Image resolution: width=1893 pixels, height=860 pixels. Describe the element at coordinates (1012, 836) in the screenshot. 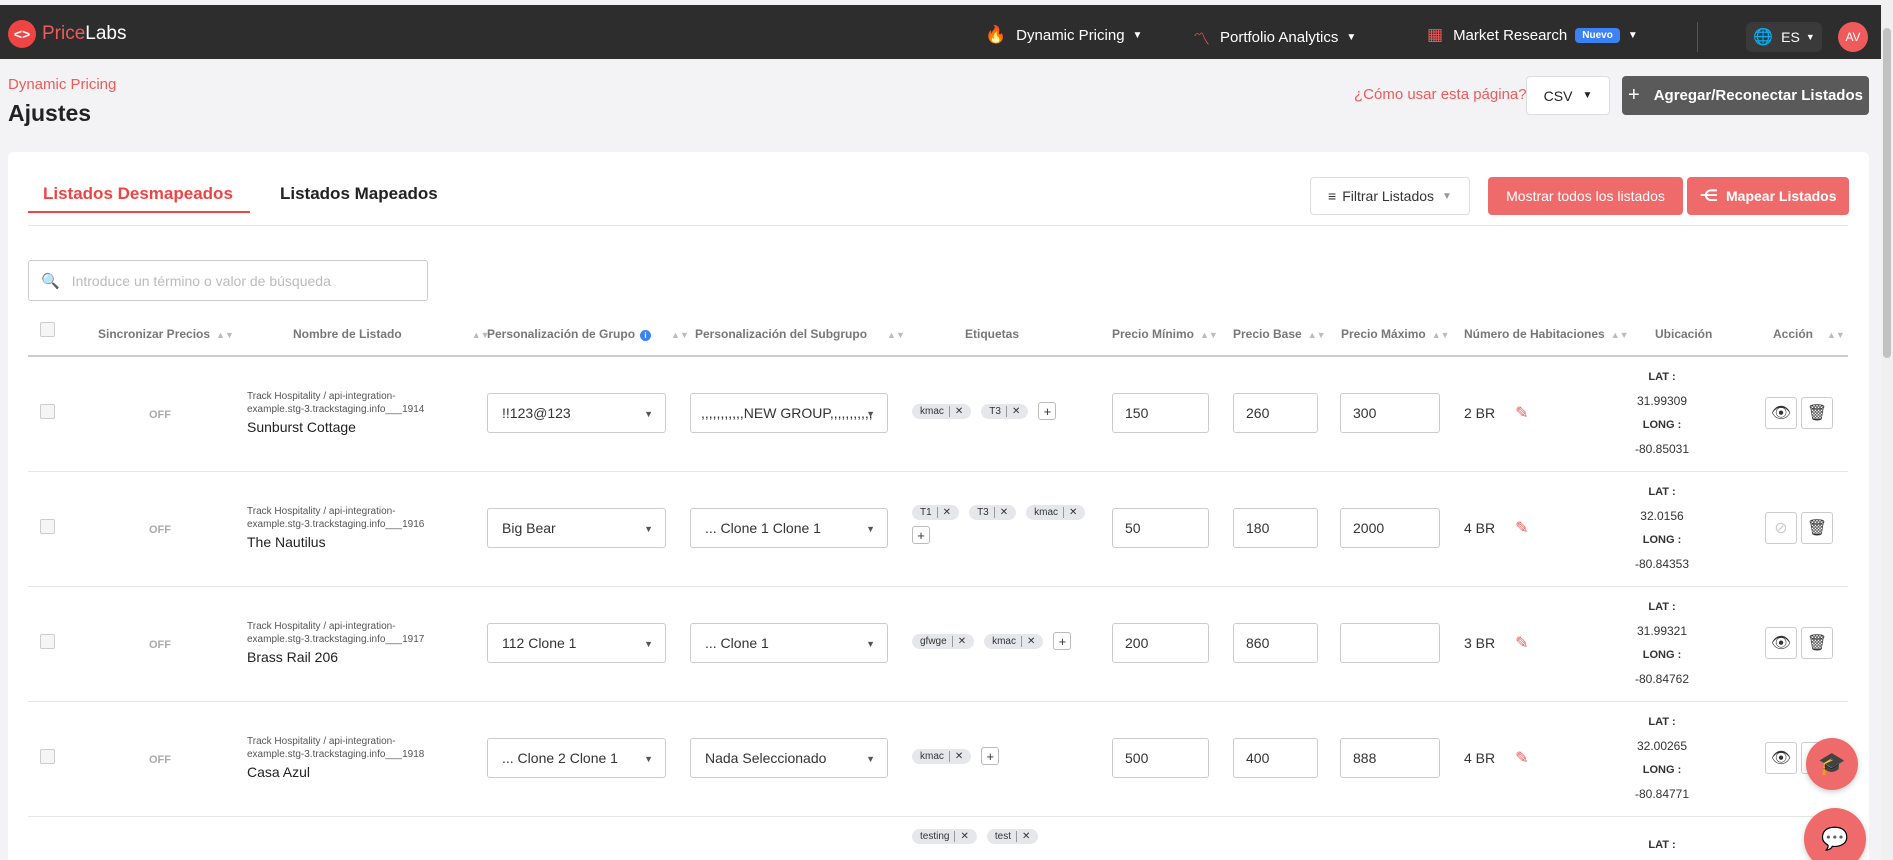

I see `tag-chip: test ✕` at that location.